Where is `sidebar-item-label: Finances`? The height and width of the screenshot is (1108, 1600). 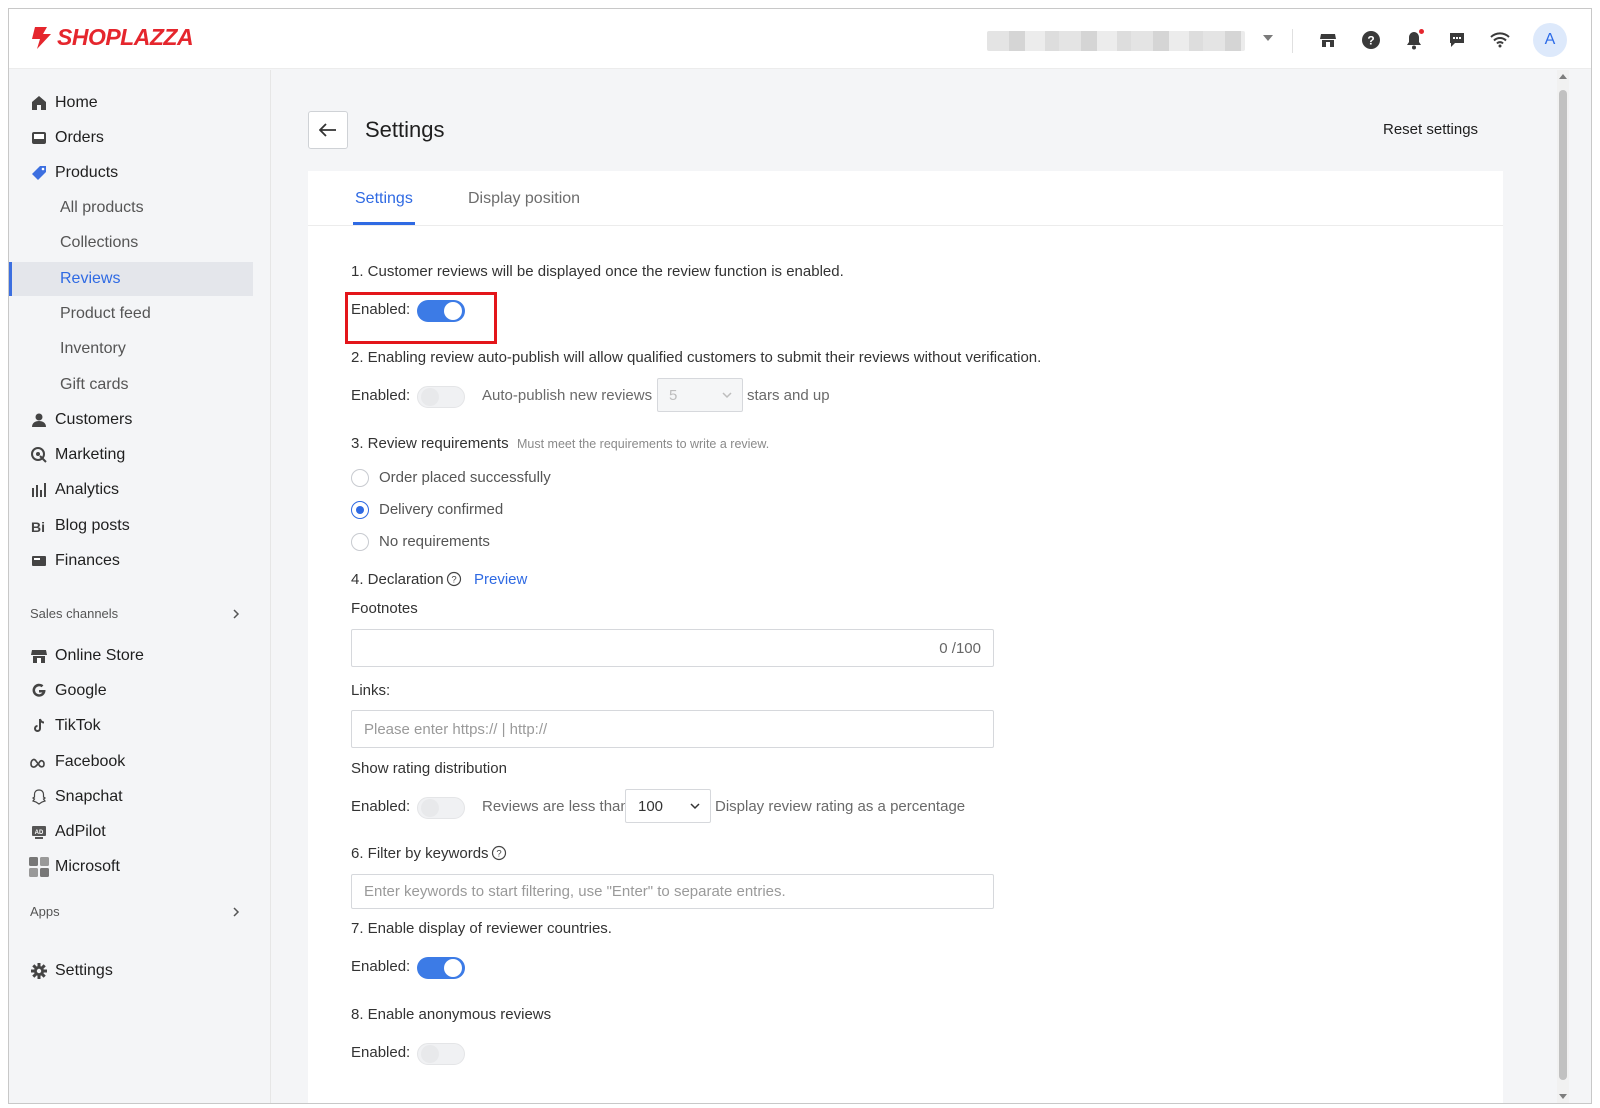
sidebar-item-label: Finances is located at coordinates (87, 560).